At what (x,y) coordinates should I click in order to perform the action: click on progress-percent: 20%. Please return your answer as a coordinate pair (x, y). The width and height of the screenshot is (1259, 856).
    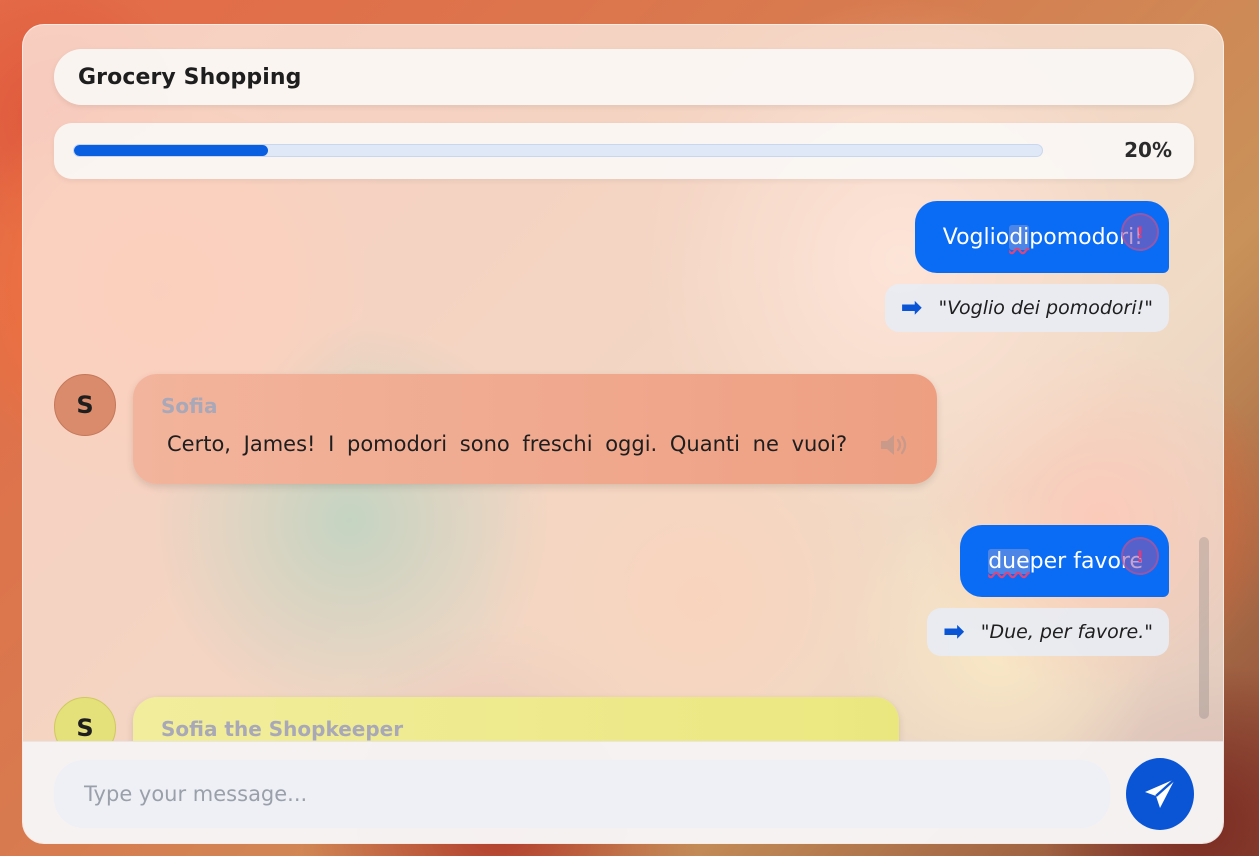
    Looking at the image, I should click on (1148, 150).